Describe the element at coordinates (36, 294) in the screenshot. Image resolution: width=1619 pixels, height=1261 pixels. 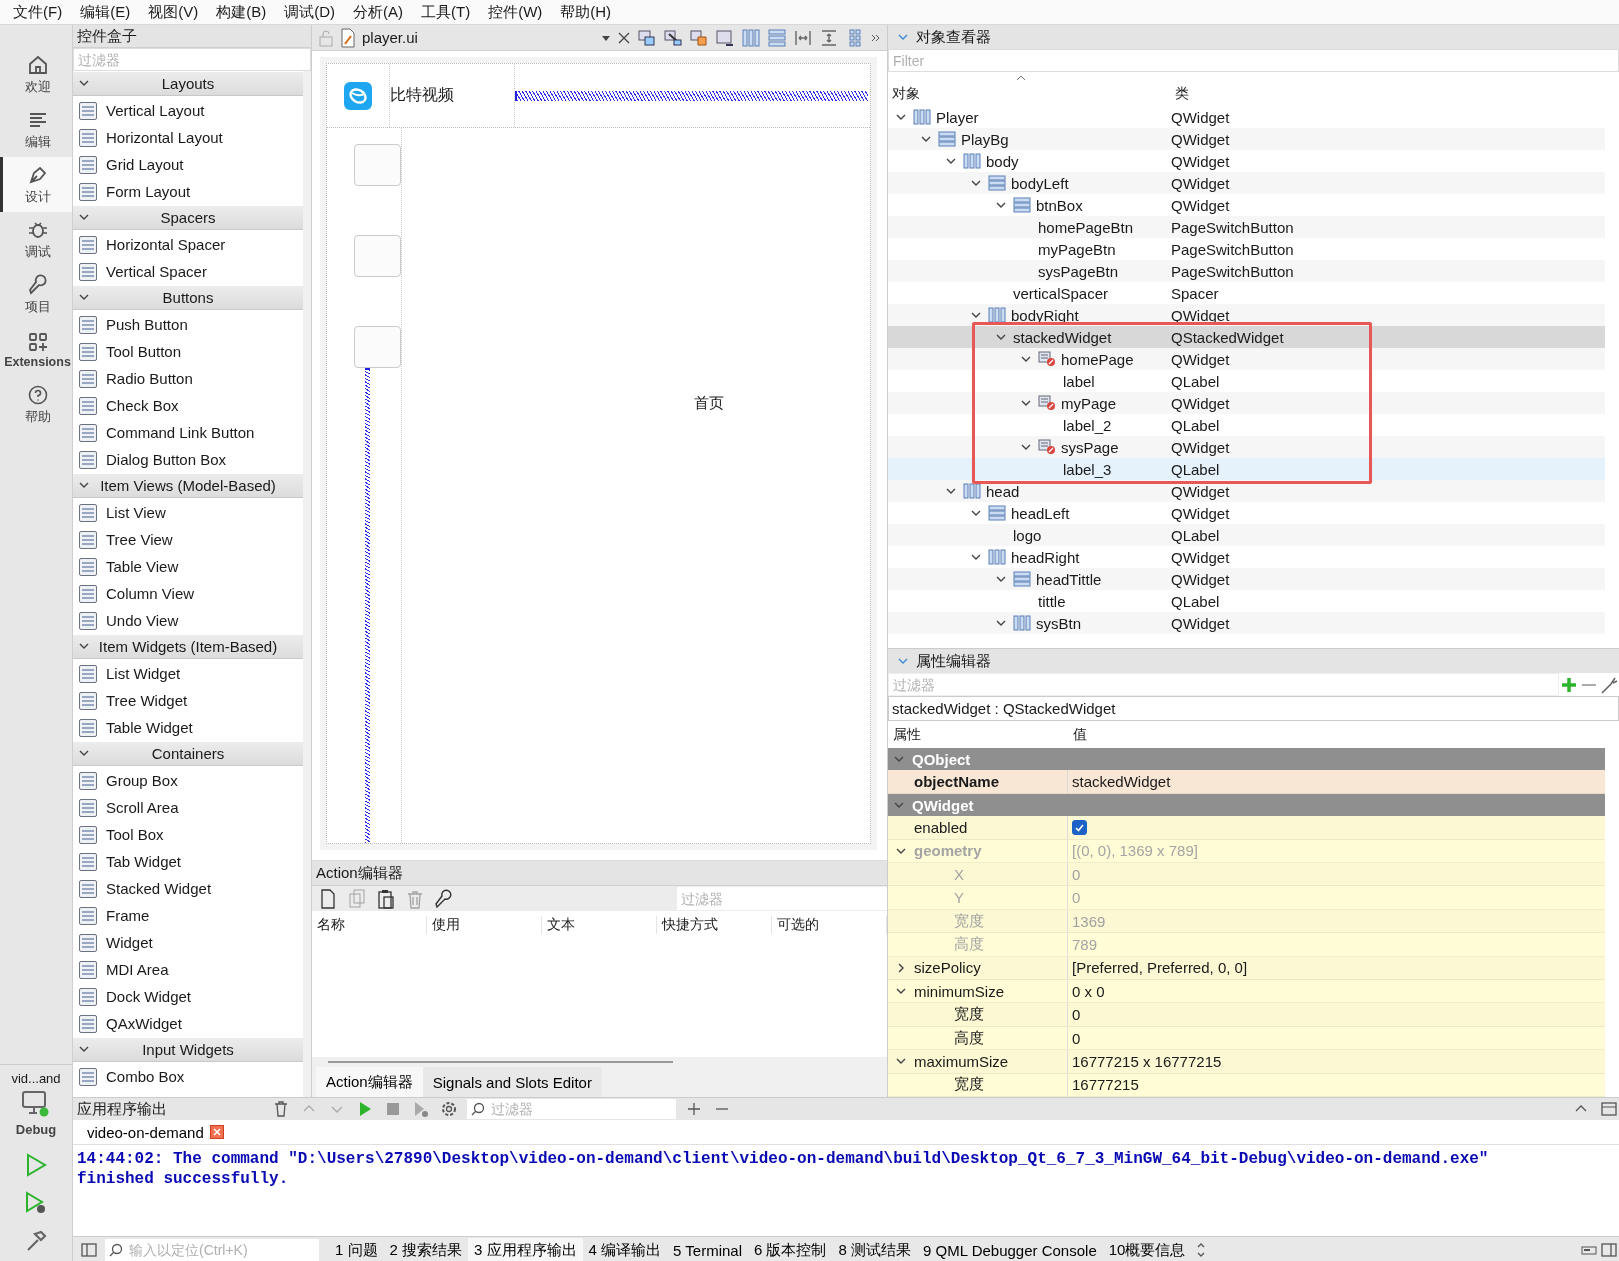
I see `mode-button: 项目` at that location.